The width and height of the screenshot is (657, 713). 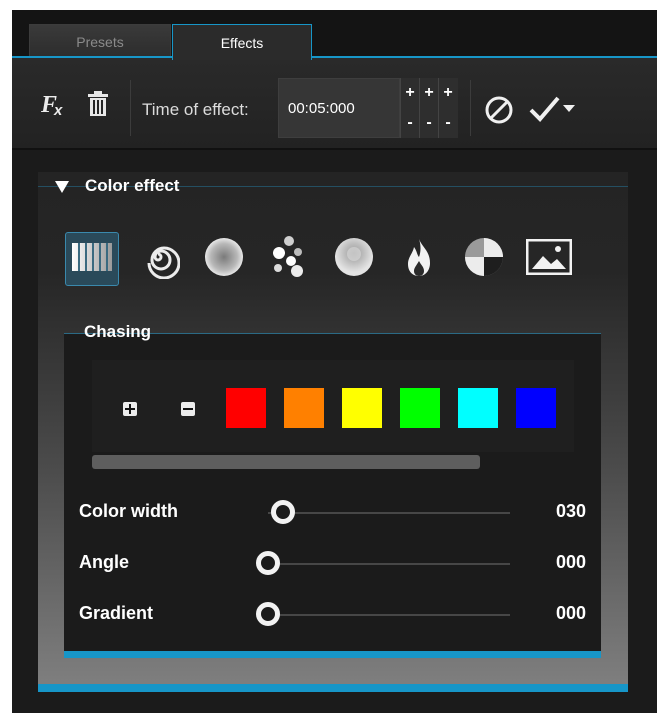 I want to click on time-of-effect-label: Time of effect:, so click(x=195, y=109).